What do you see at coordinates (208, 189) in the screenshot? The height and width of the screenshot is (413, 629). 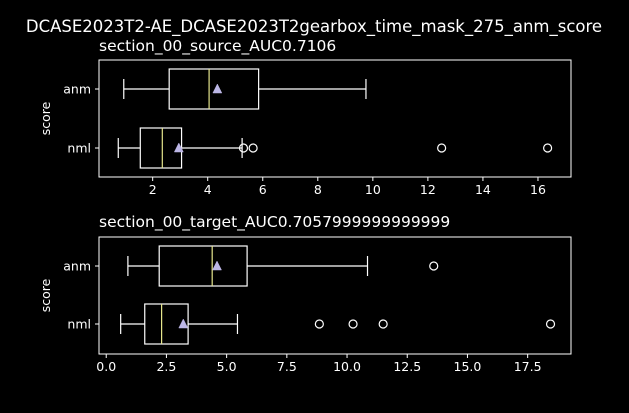 I see `x-tick-label: 4` at bounding box center [208, 189].